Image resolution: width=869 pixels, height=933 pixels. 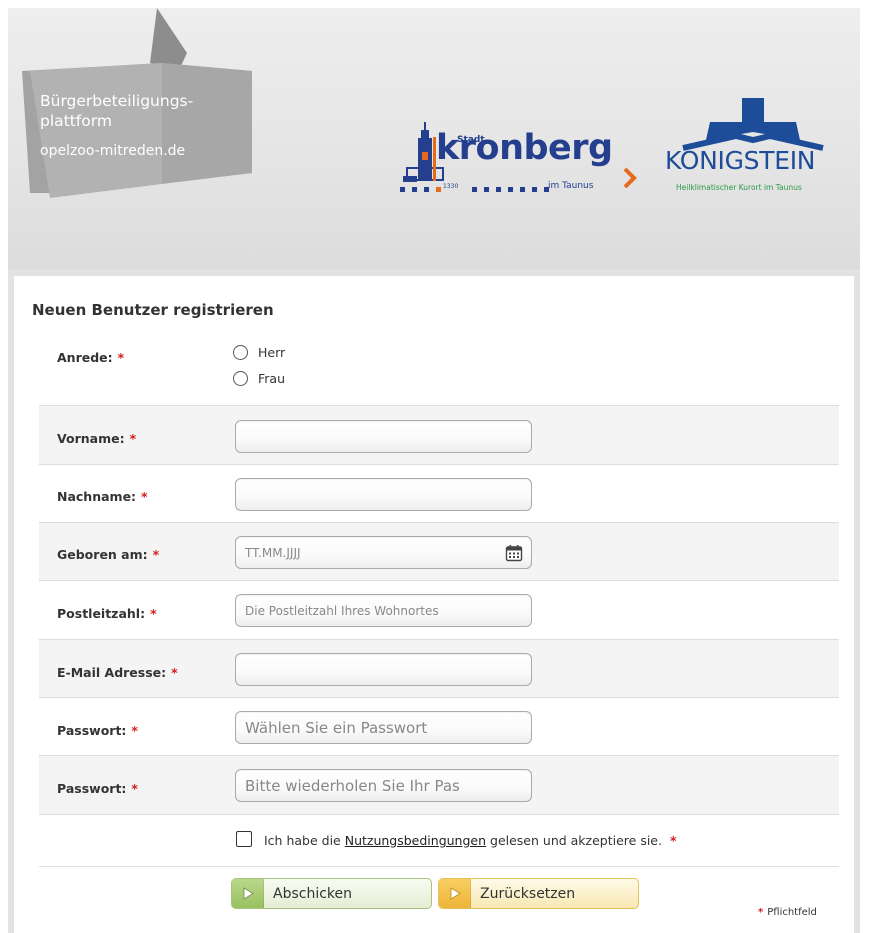 I want to click on chevron-right-icon, so click(x=630, y=178).